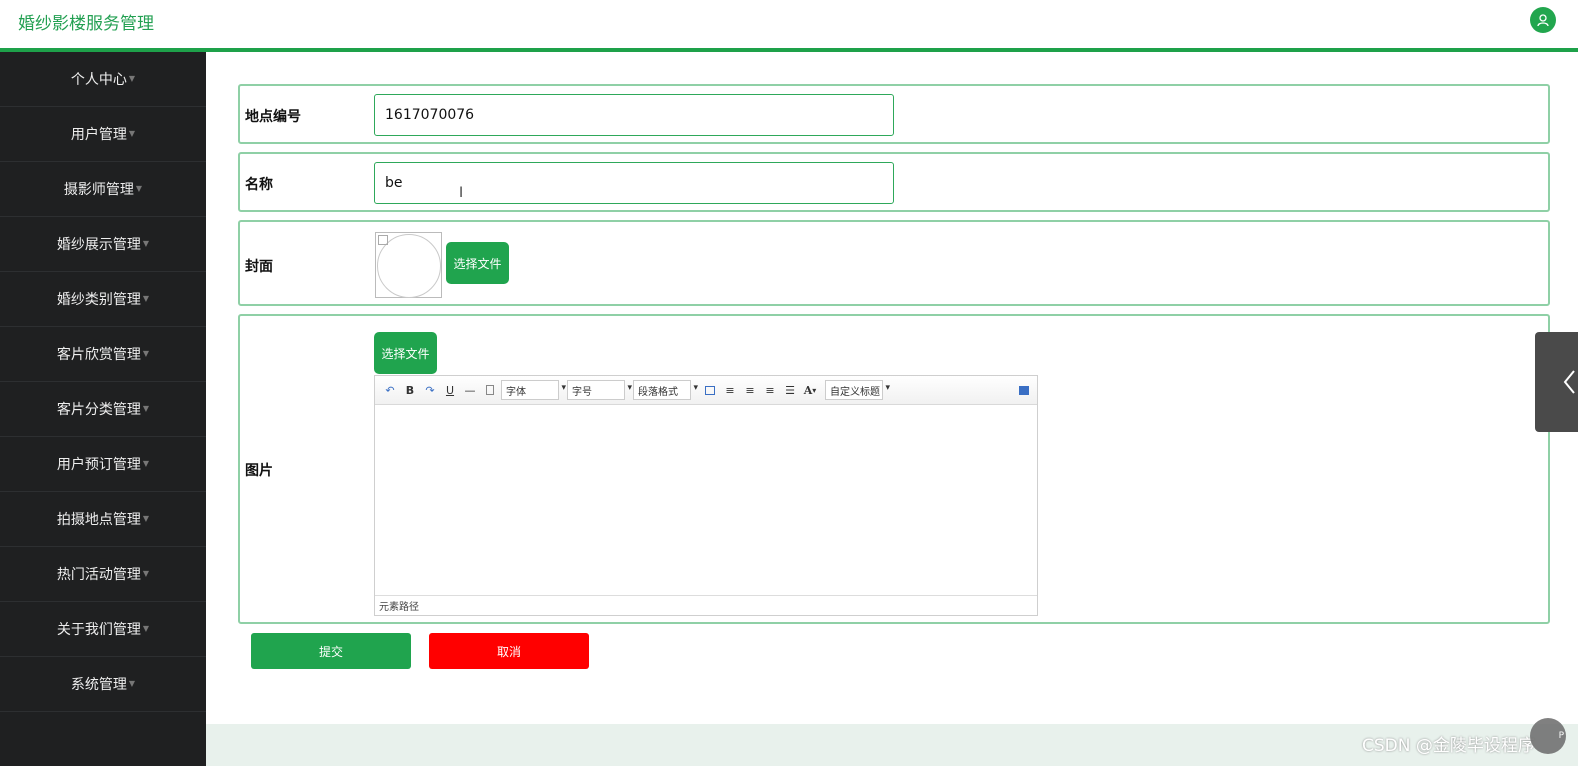 The image size is (1578, 766). Describe the element at coordinates (259, 185) in the screenshot. I see `name-label: 名称` at that location.